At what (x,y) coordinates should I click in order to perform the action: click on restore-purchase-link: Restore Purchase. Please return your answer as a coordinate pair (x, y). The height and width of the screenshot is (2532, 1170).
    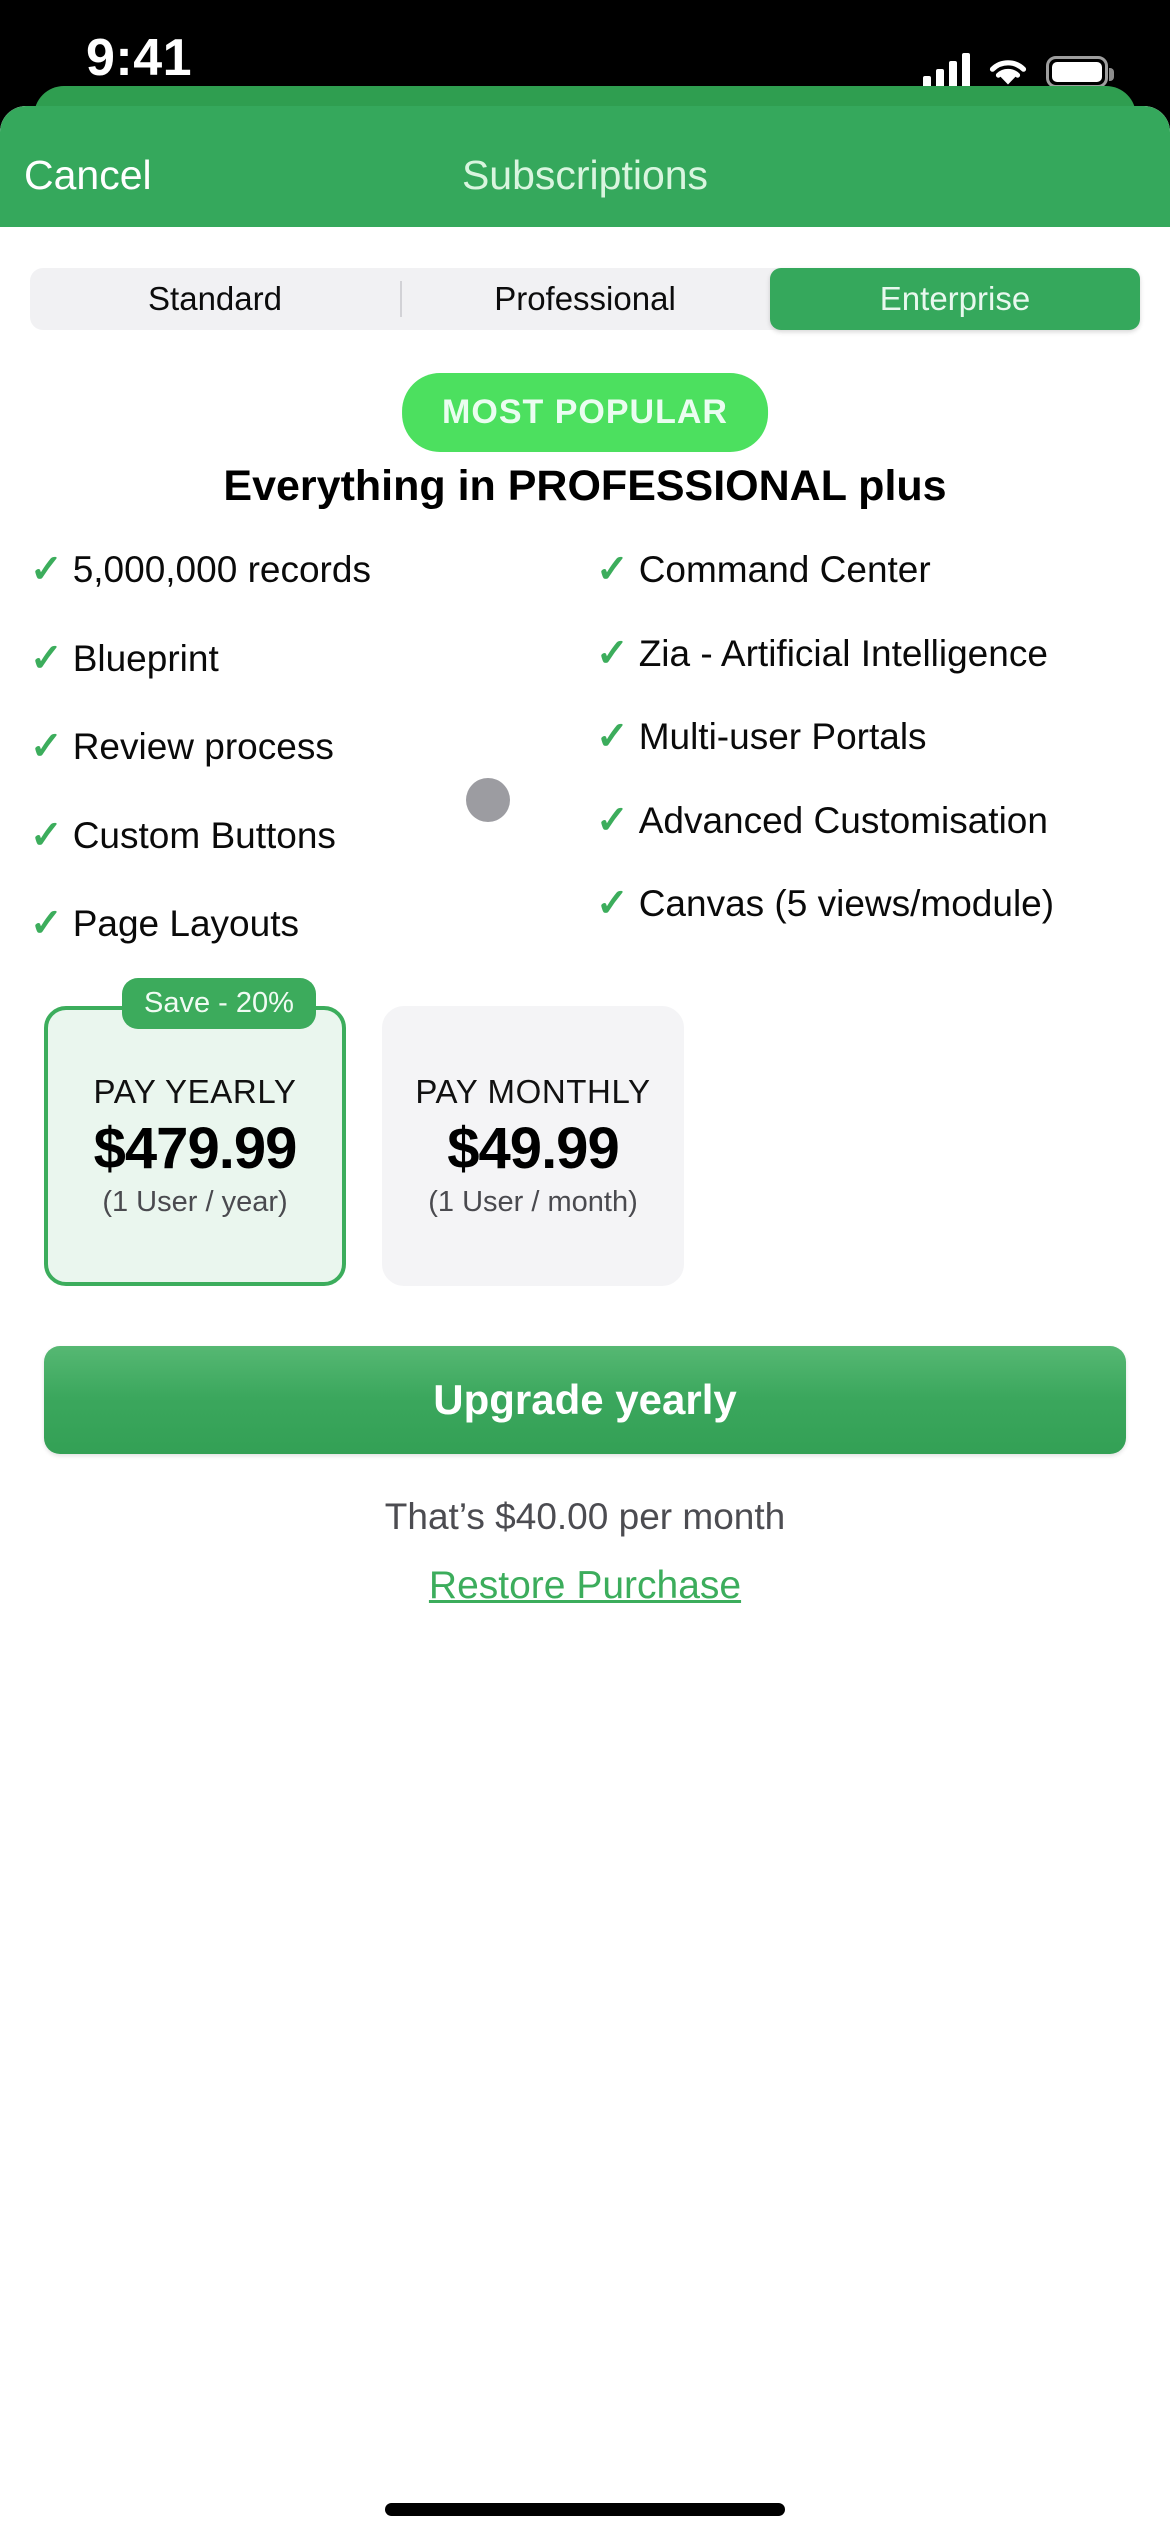
    Looking at the image, I should click on (585, 1586).